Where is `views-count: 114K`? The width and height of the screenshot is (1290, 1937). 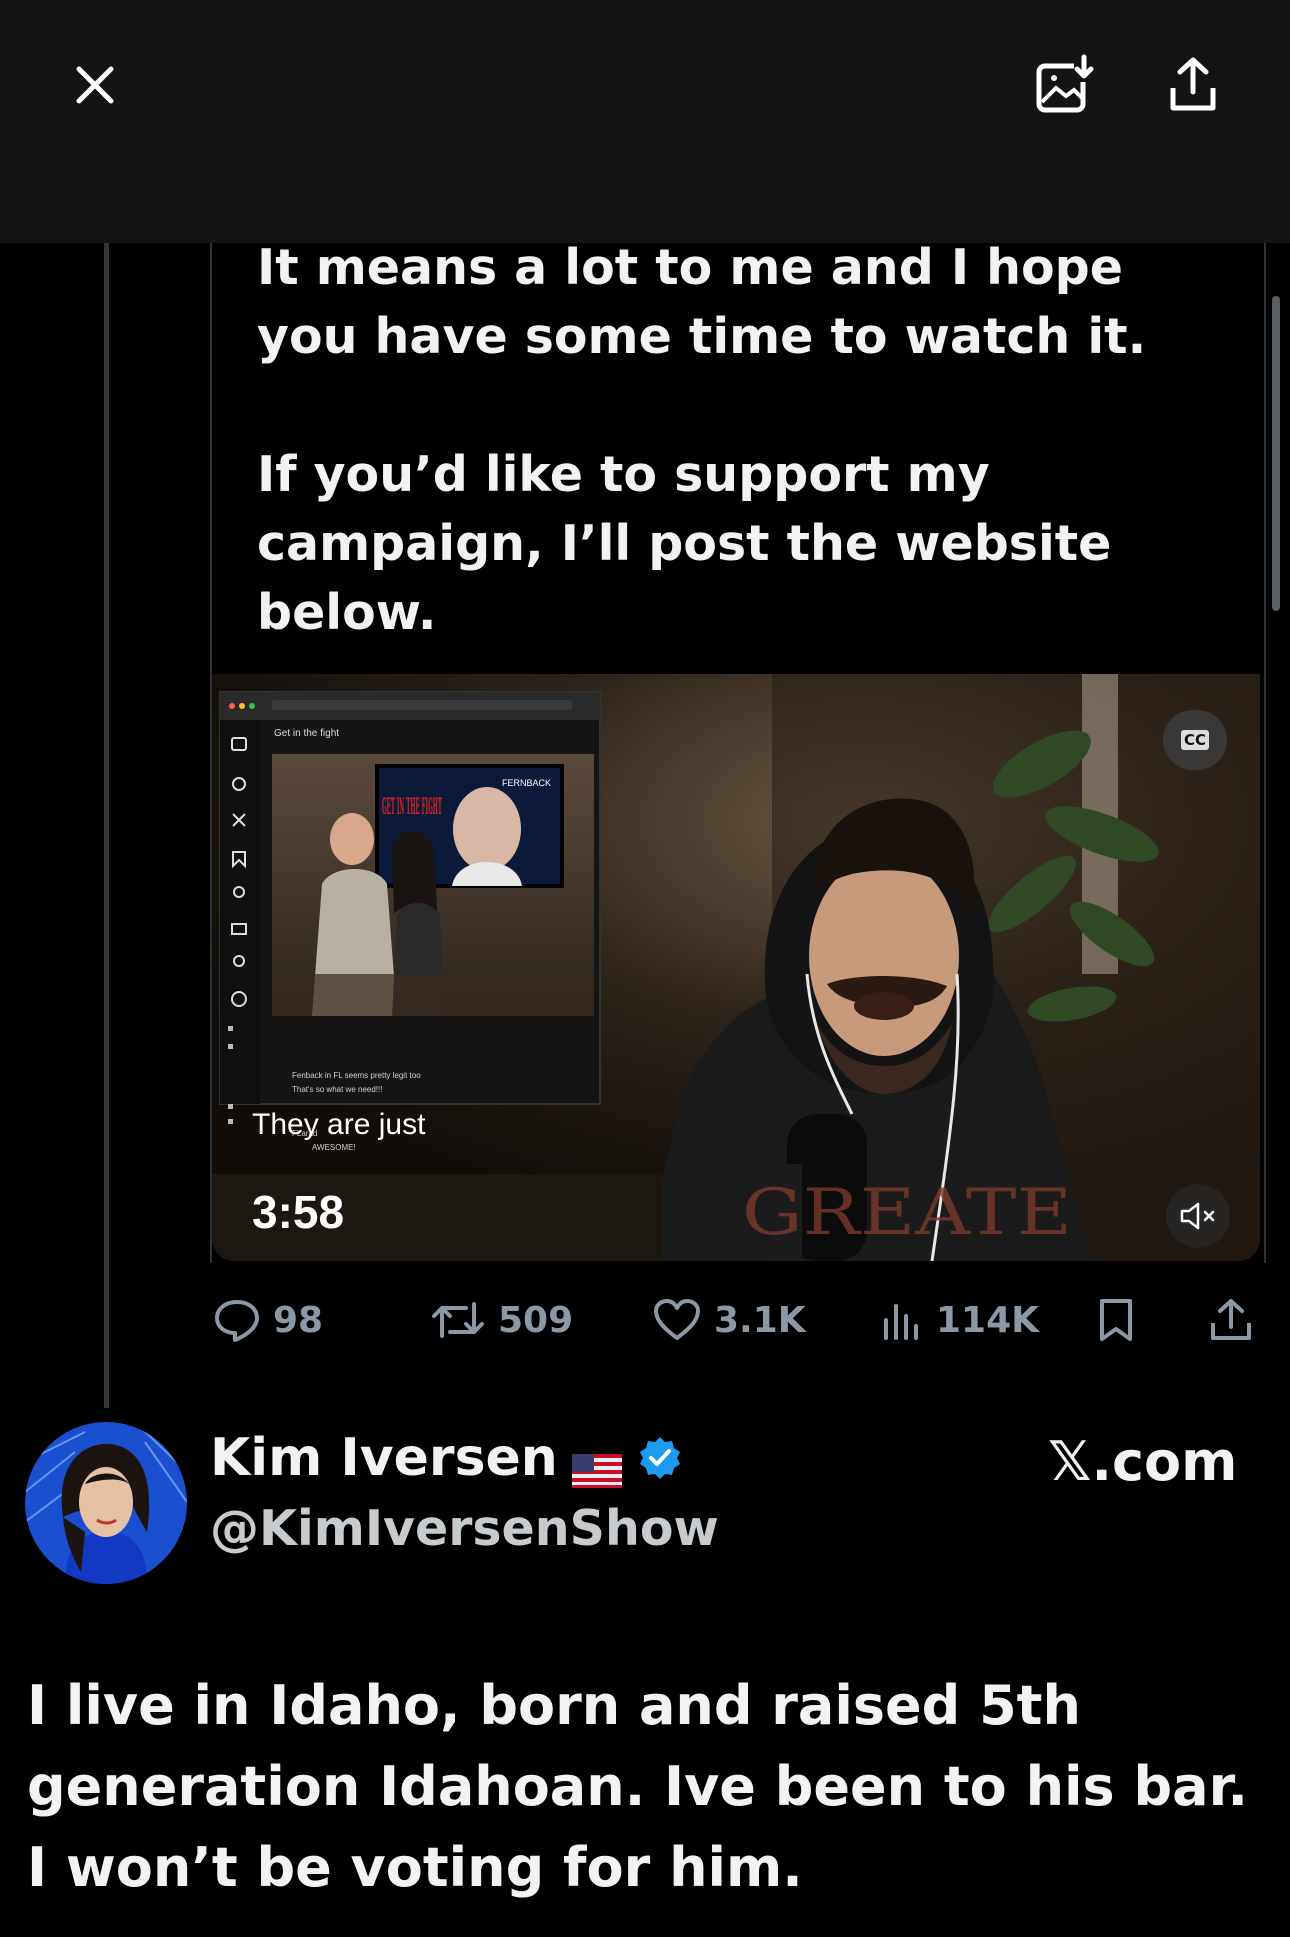
views-count: 114K is located at coordinates (988, 1320).